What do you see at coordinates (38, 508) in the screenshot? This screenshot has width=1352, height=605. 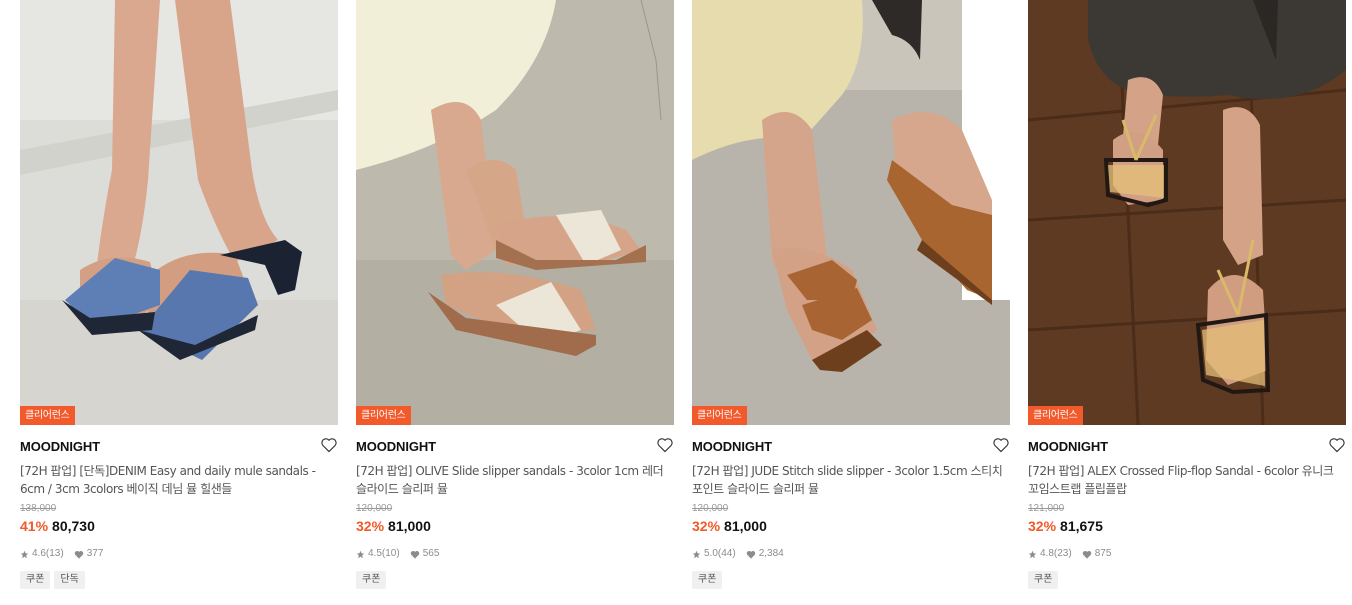 I see `original-price: 138,000` at bounding box center [38, 508].